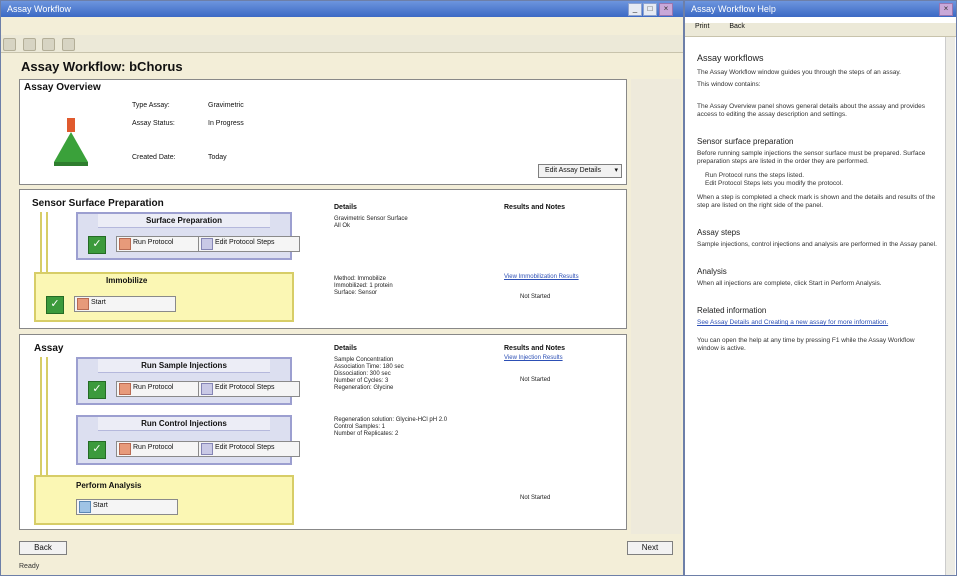 Image resolution: width=957 pixels, height=576 pixels. Describe the element at coordinates (650, 548) in the screenshot. I see `next-button: Next` at that location.